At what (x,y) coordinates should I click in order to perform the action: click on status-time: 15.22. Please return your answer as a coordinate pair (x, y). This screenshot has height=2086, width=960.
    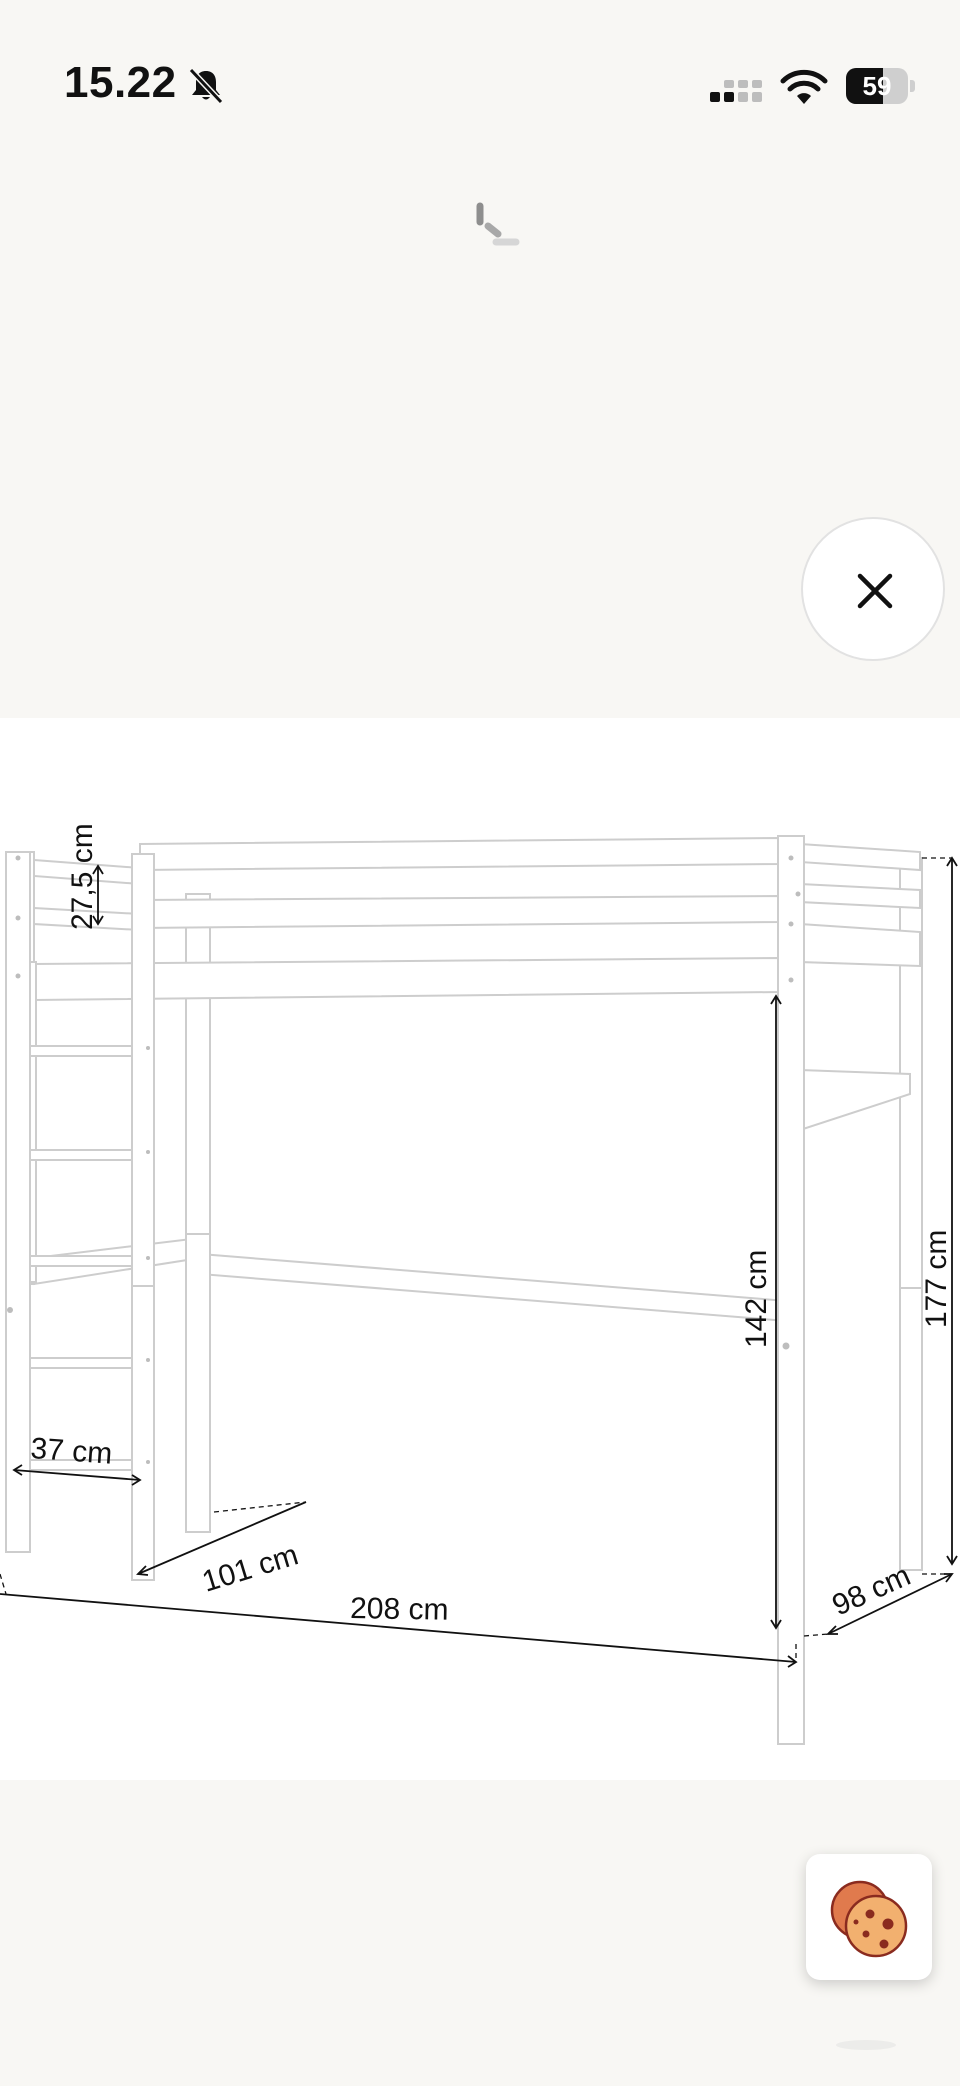
    Looking at the image, I should click on (120, 82).